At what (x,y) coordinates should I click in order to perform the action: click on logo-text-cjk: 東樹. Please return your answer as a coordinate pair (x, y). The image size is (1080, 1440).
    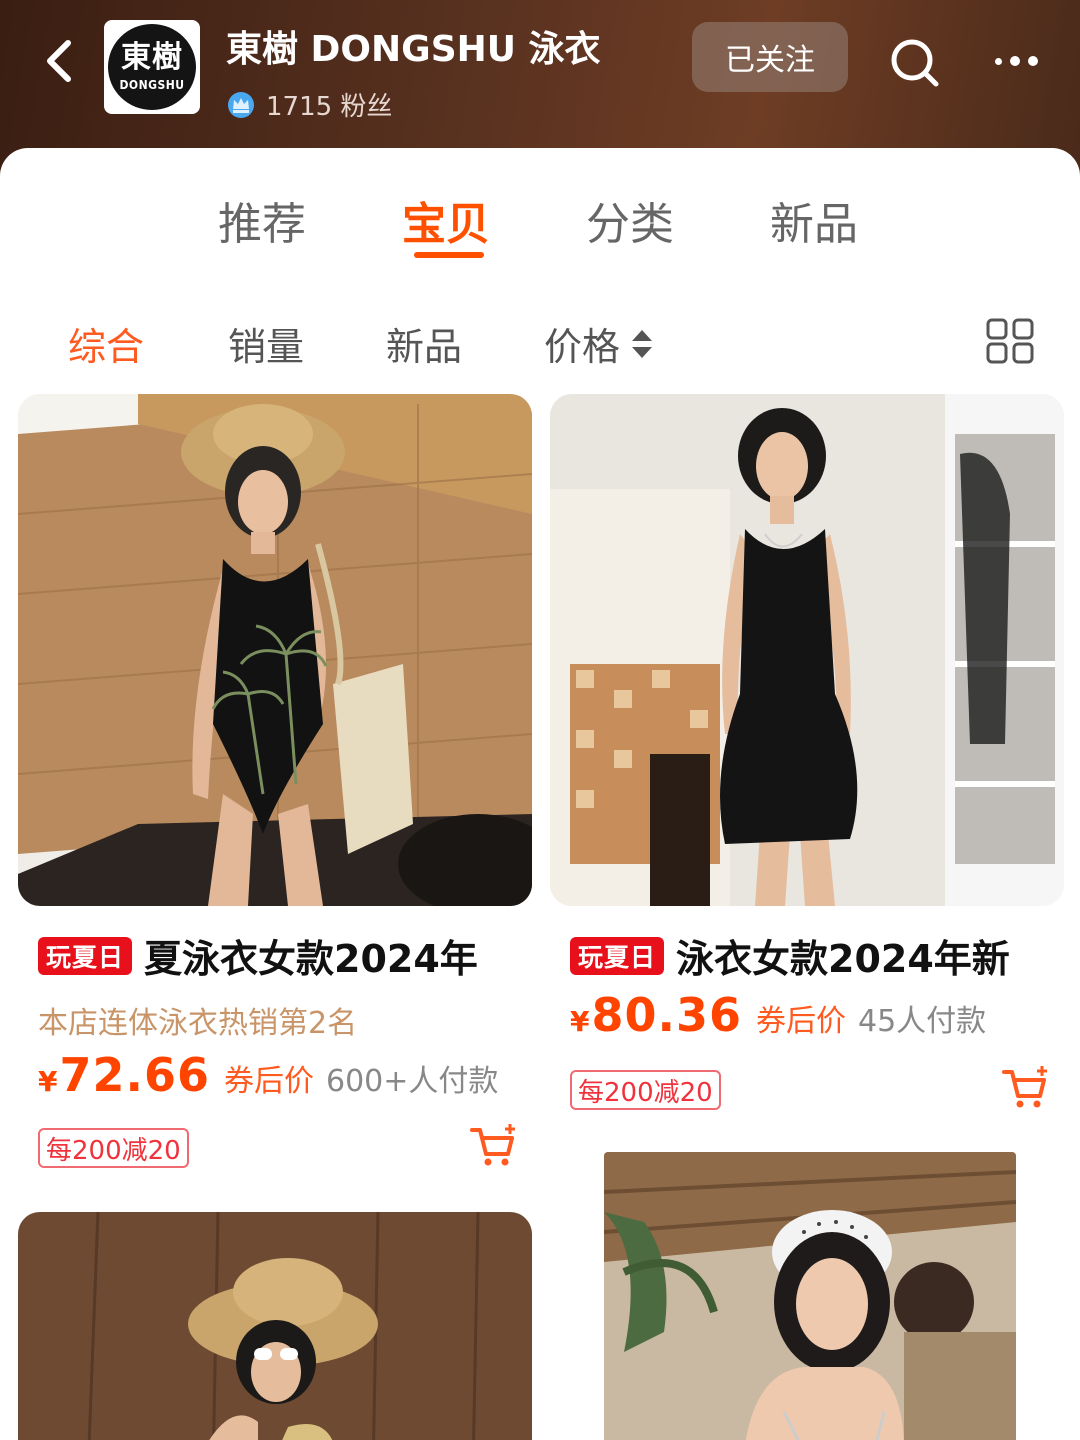
    Looking at the image, I should click on (152, 57).